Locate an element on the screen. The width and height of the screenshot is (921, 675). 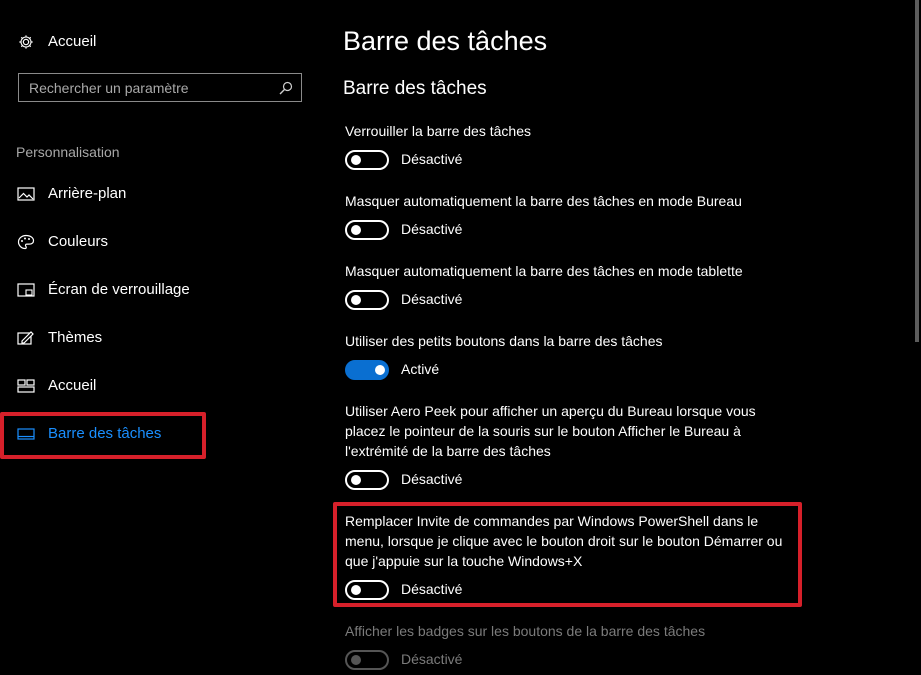
brush-icon is located at coordinates (25, 338).